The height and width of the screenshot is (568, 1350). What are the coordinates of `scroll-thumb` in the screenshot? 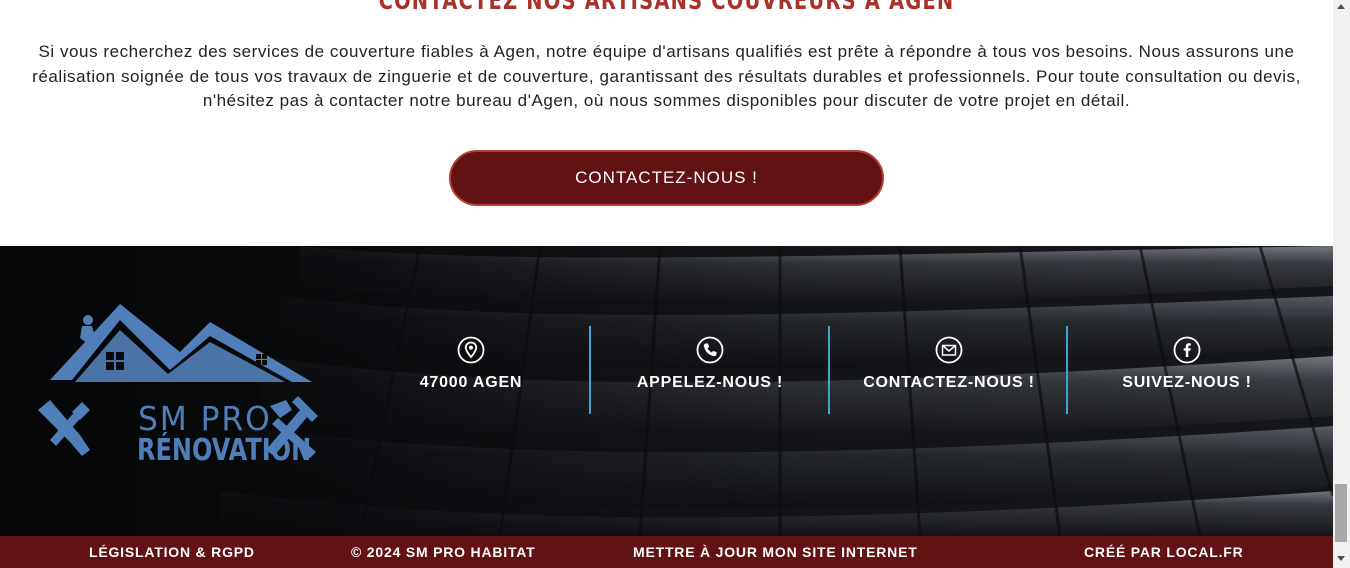 It's located at (1341, 513).